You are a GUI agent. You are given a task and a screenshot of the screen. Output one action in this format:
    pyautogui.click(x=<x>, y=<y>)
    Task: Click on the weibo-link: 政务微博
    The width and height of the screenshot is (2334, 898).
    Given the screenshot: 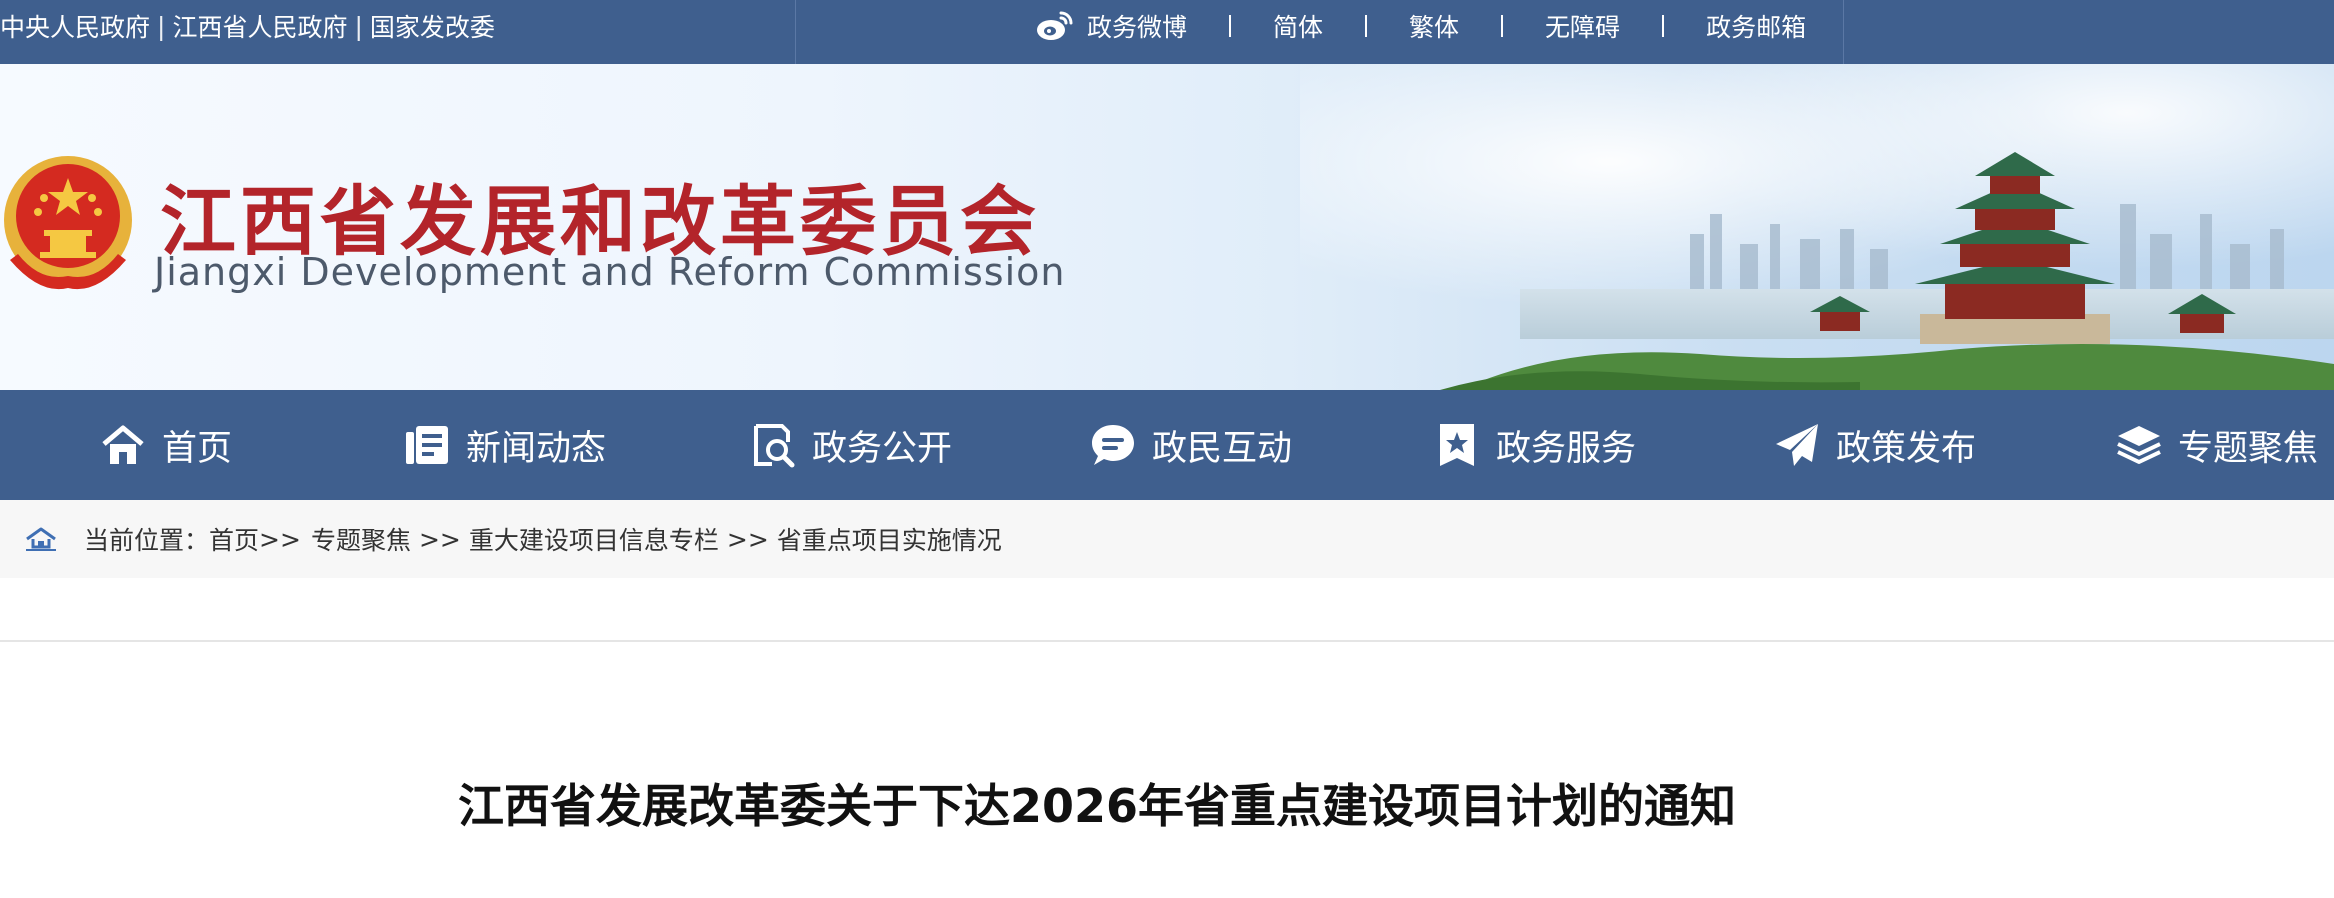 What is the action you would take?
    pyautogui.click(x=1111, y=26)
    